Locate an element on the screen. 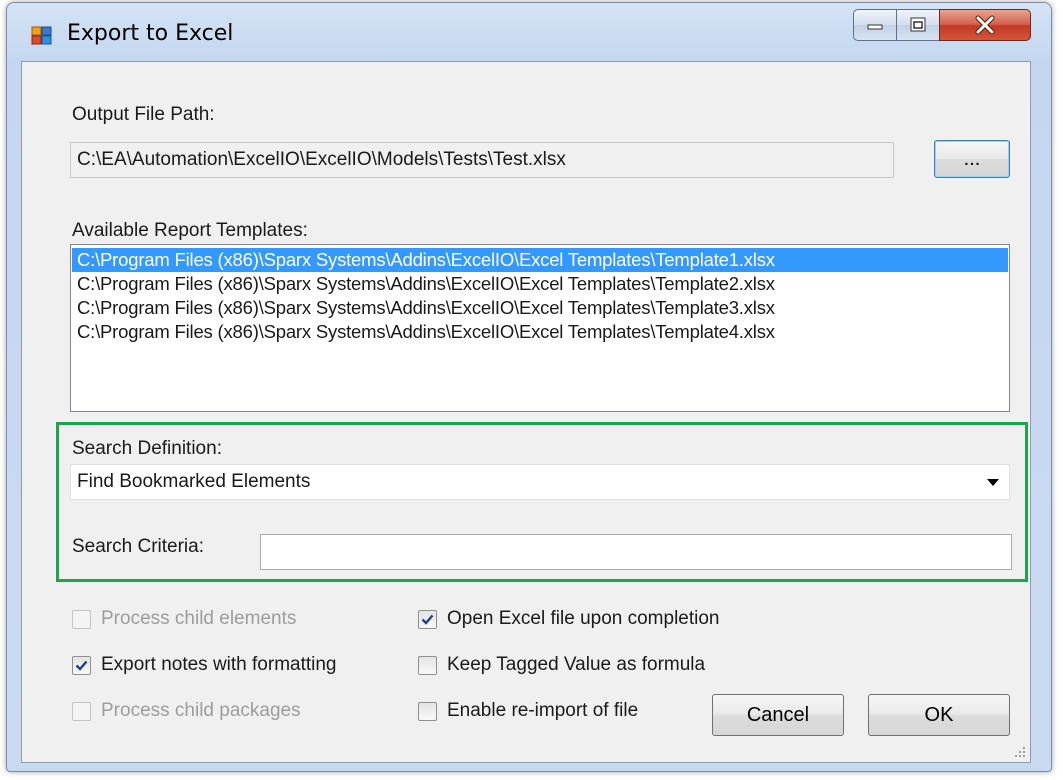 This screenshot has height=780, width=1063. option-keep-tagged-value: Keep Tagged Value as formula is located at coordinates (561, 665).